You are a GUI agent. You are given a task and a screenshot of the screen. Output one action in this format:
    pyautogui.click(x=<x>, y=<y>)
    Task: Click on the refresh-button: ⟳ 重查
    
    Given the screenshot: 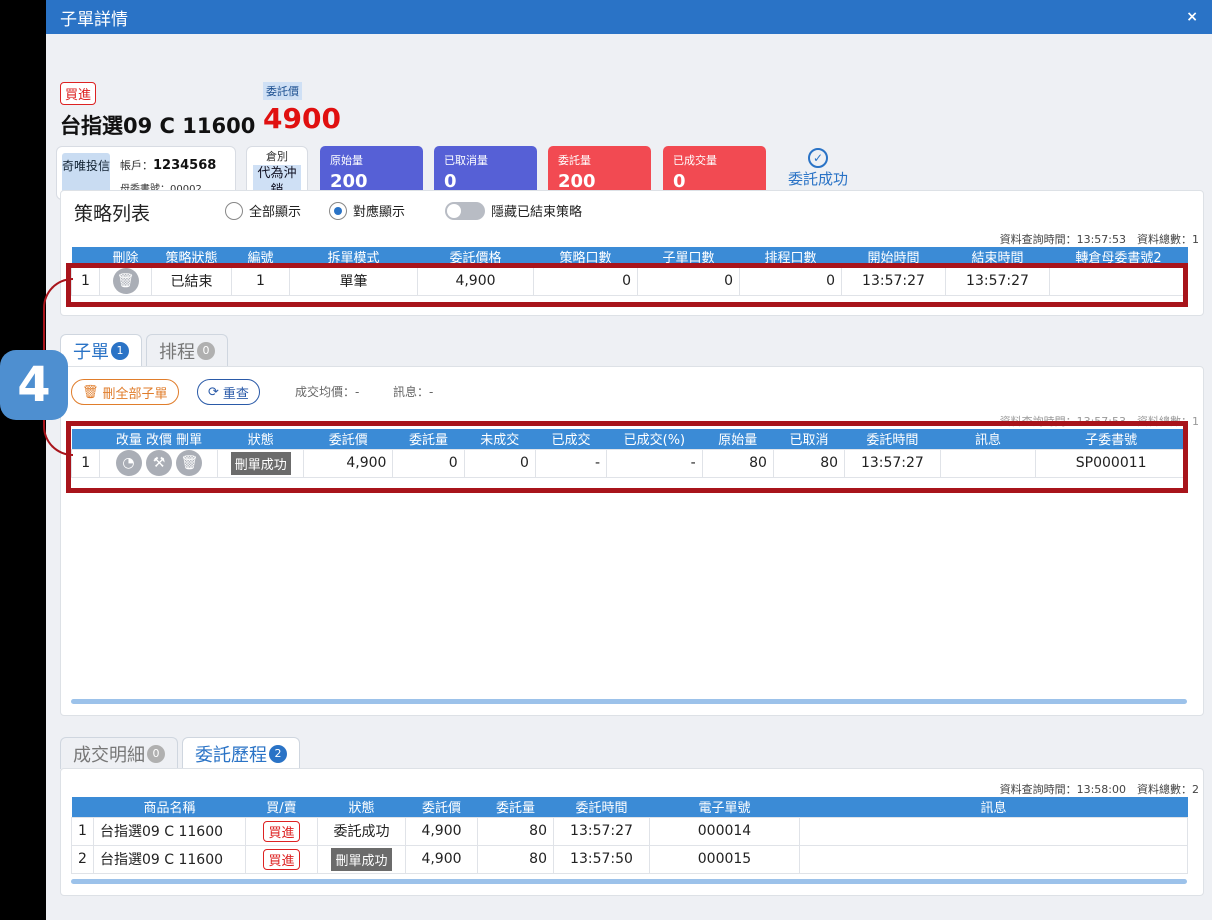 What is the action you would take?
    pyautogui.click(x=228, y=392)
    